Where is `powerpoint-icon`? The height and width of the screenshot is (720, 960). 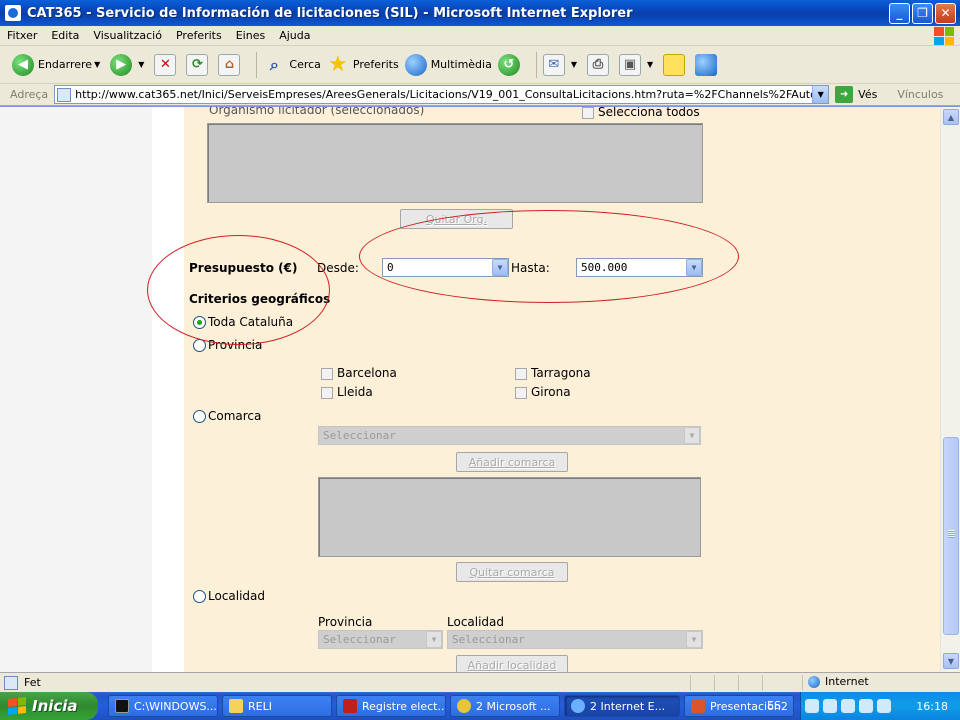
powerpoint-icon is located at coordinates (698, 706).